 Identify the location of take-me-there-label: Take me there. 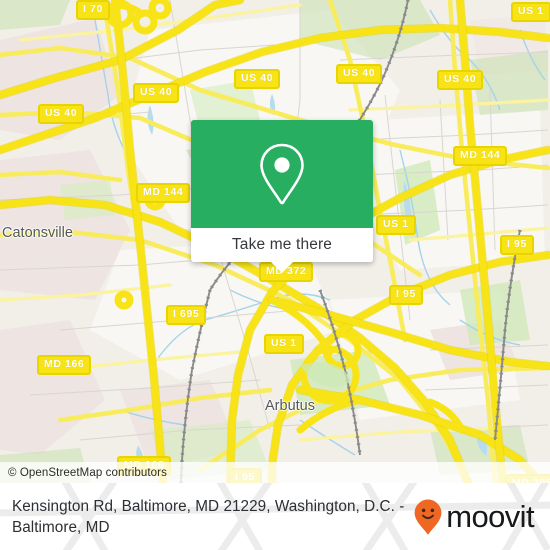
(282, 244).